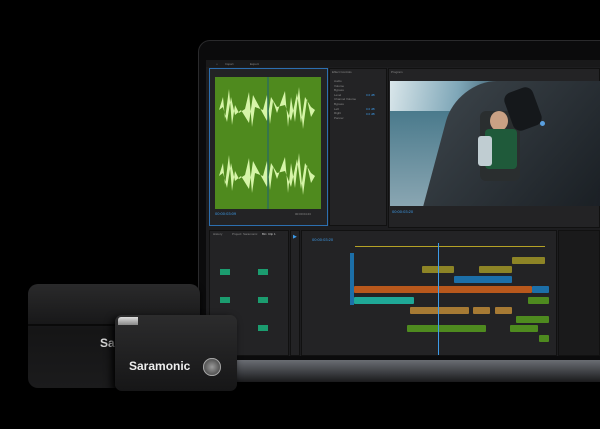 The height and width of the screenshot is (429, 600). I want to click on home-icon: ⌂, so click(217, 64).